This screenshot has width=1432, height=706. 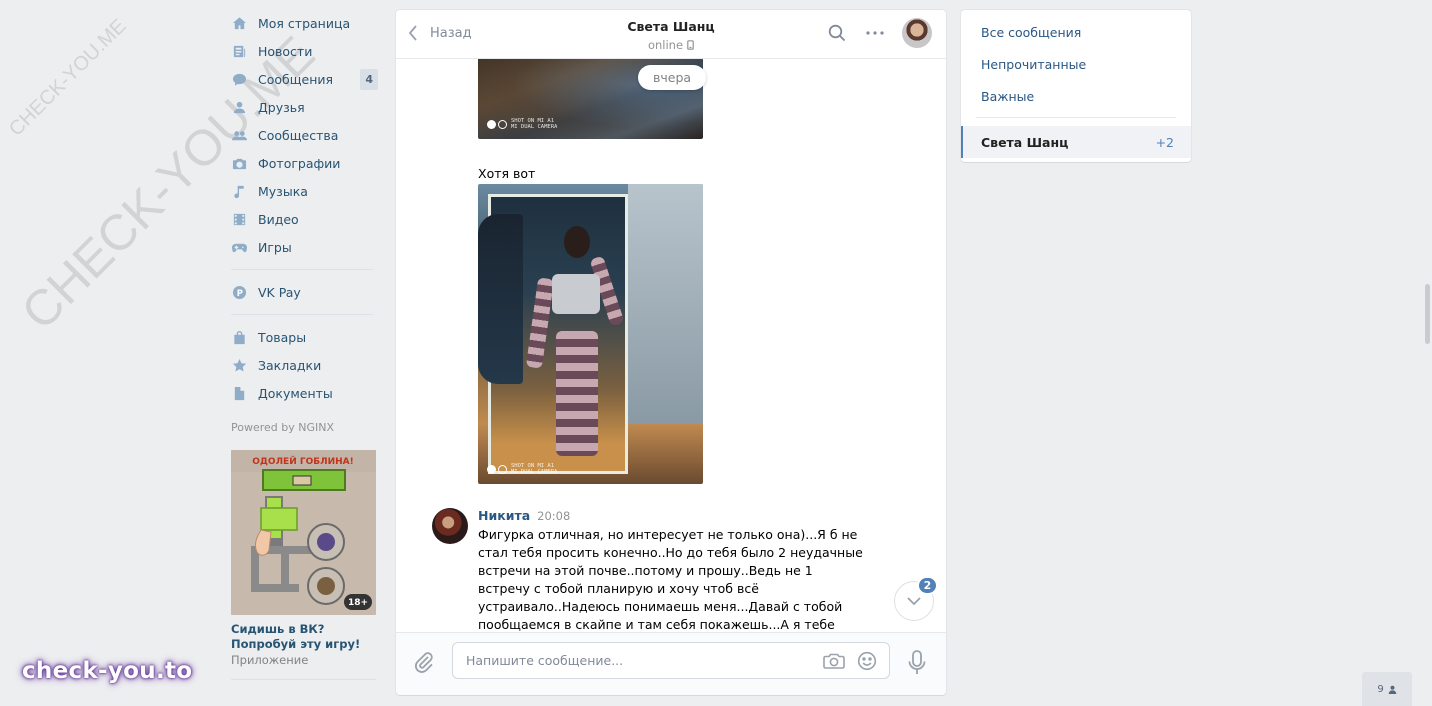 I want to click on message-text: Хотя вот, so click(x=507, y=173).